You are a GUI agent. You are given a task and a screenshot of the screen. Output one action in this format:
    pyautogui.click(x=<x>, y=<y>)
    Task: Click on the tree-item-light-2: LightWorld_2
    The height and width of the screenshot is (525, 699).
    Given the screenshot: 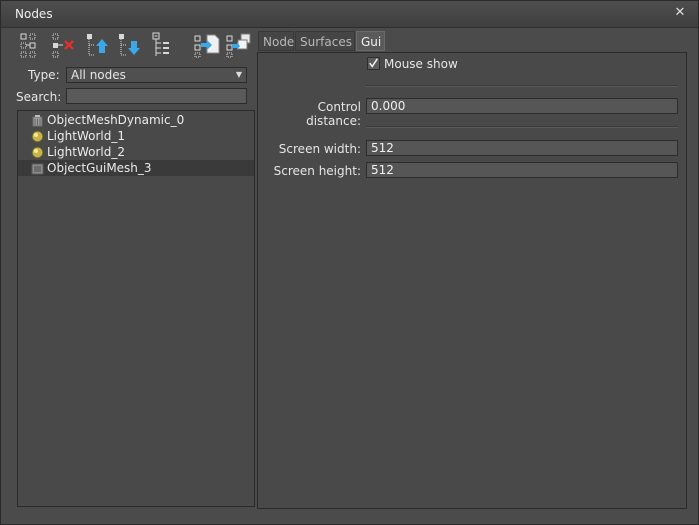 What is the action you would take?
    pyautogui.click(x=136, y=152)
    